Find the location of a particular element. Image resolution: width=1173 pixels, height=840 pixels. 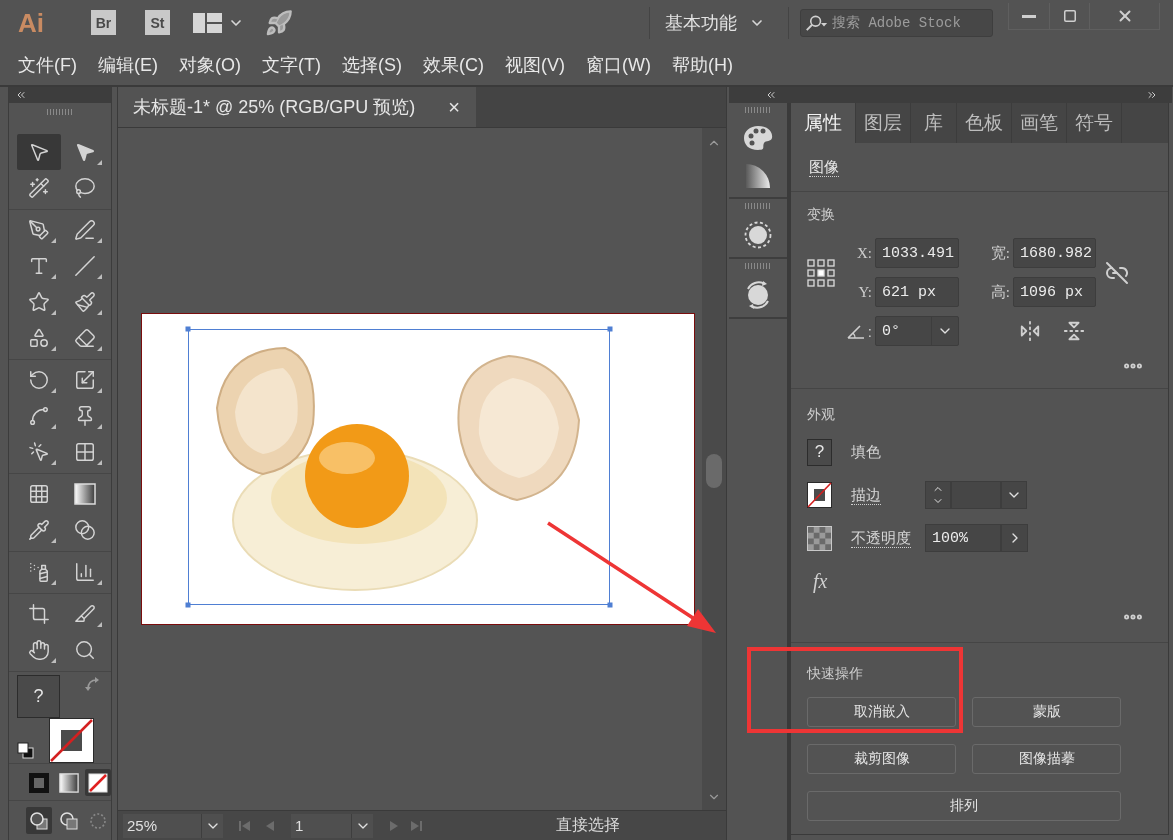

paintbrush-icon is located at coordinates (85, 302).